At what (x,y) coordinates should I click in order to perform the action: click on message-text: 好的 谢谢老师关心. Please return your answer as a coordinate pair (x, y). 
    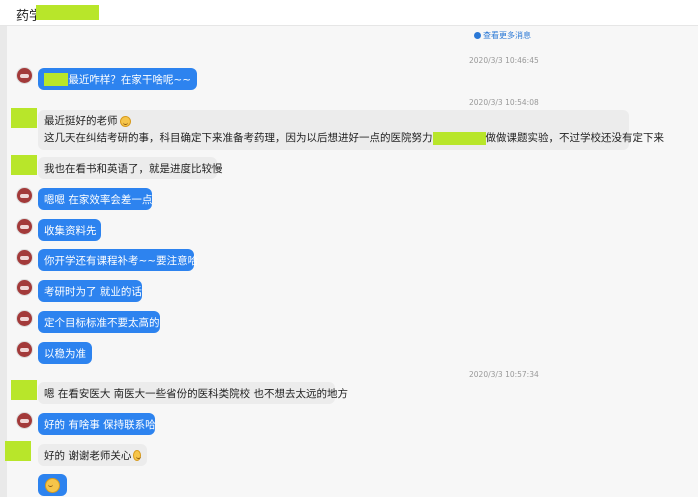
    Looking at the image, I should click on (88, 455).